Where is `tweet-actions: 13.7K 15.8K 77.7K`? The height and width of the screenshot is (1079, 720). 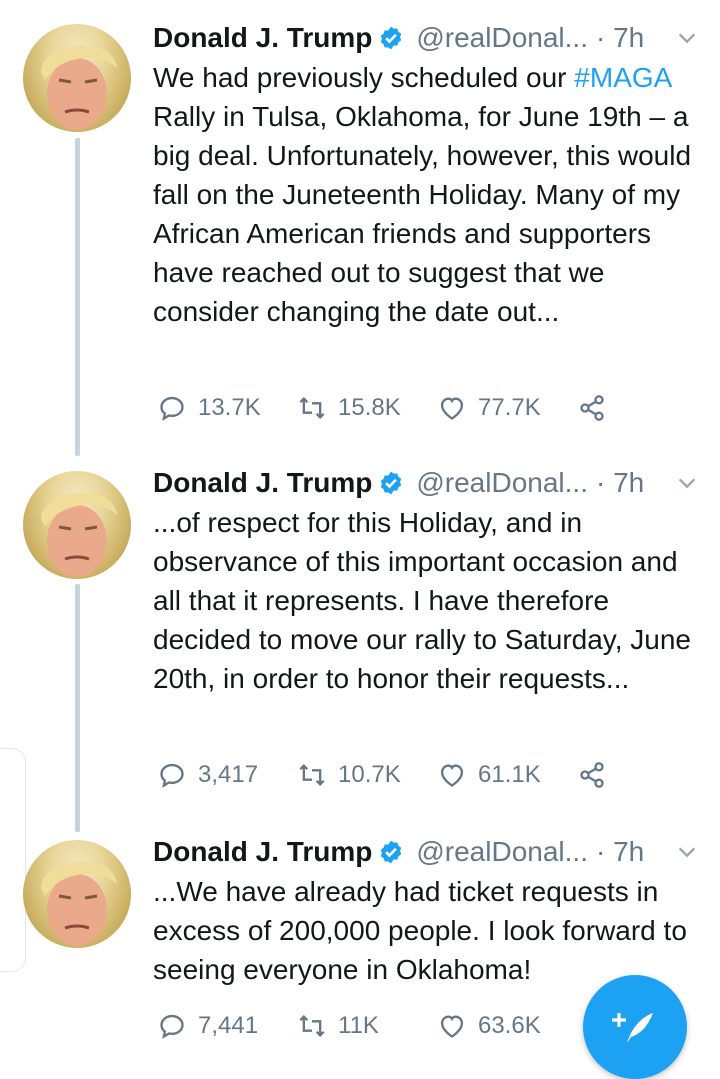
tweet-actions: 13.7K 15.8K 77.7K is located at coordinates (398, 408).